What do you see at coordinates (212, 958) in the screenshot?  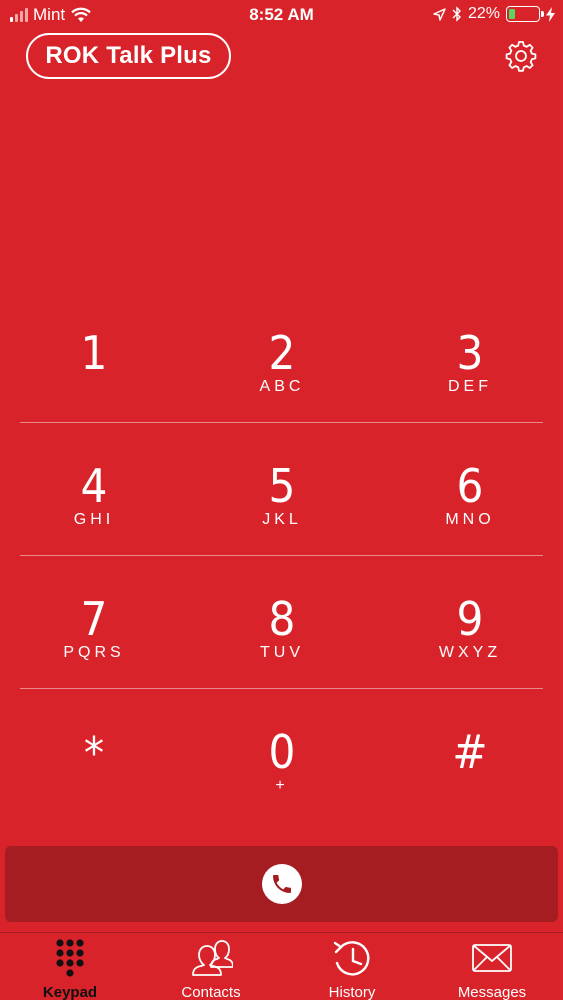 I see `contacts-icon` at bounding box center [212, 958].